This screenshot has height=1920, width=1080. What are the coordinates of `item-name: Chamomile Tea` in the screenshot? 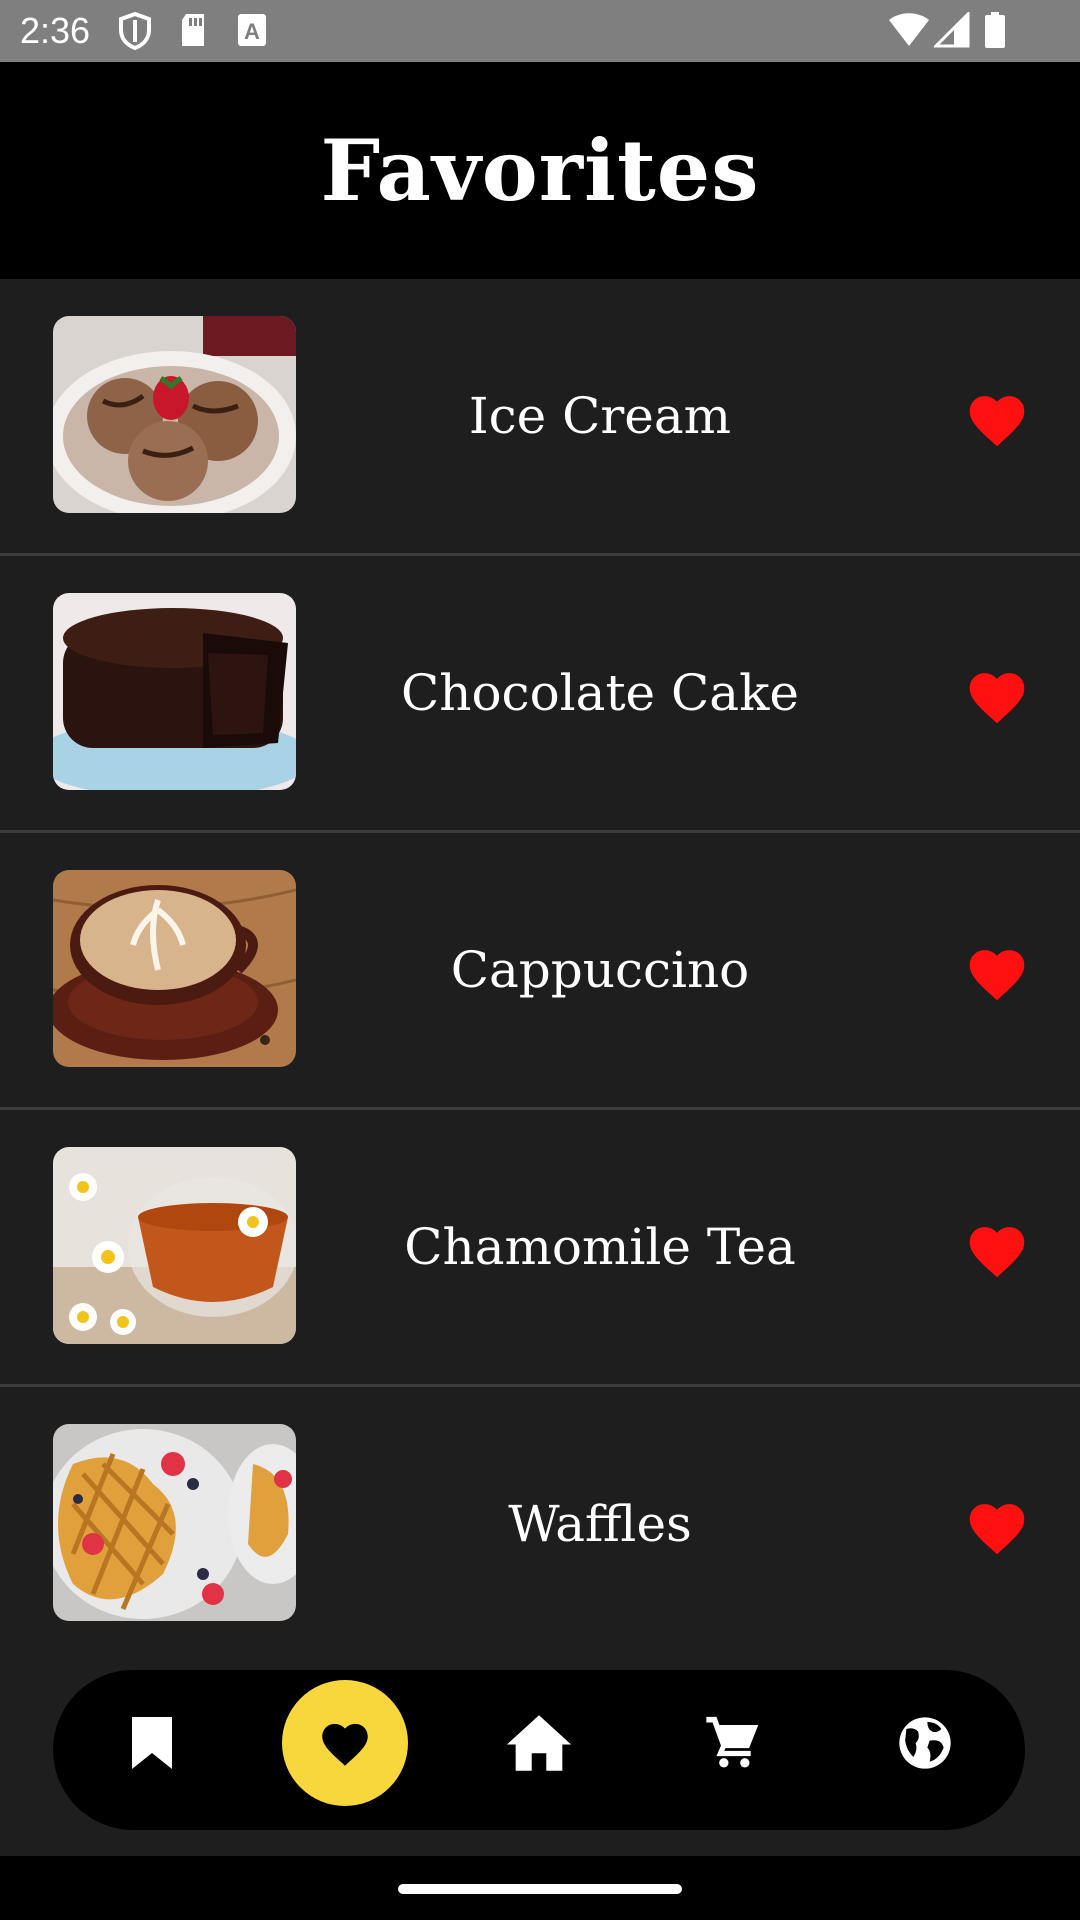 It's located at (600, 1247).